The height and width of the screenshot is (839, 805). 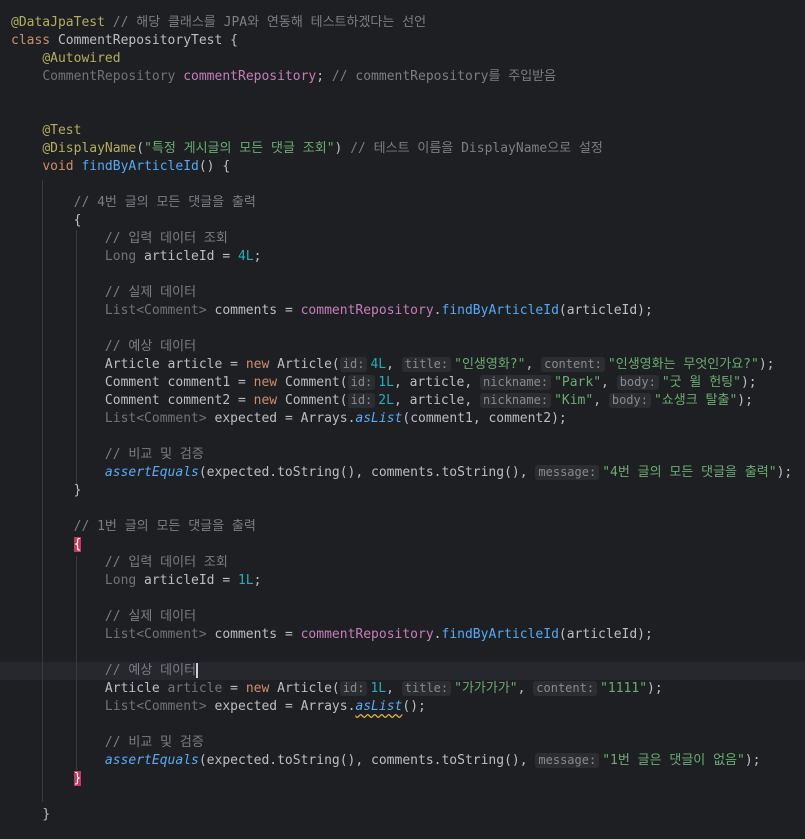 What do you see at coordinates (58, 166) in the screenshot?
I see `keyword: void` at bounding box center [58, 166].